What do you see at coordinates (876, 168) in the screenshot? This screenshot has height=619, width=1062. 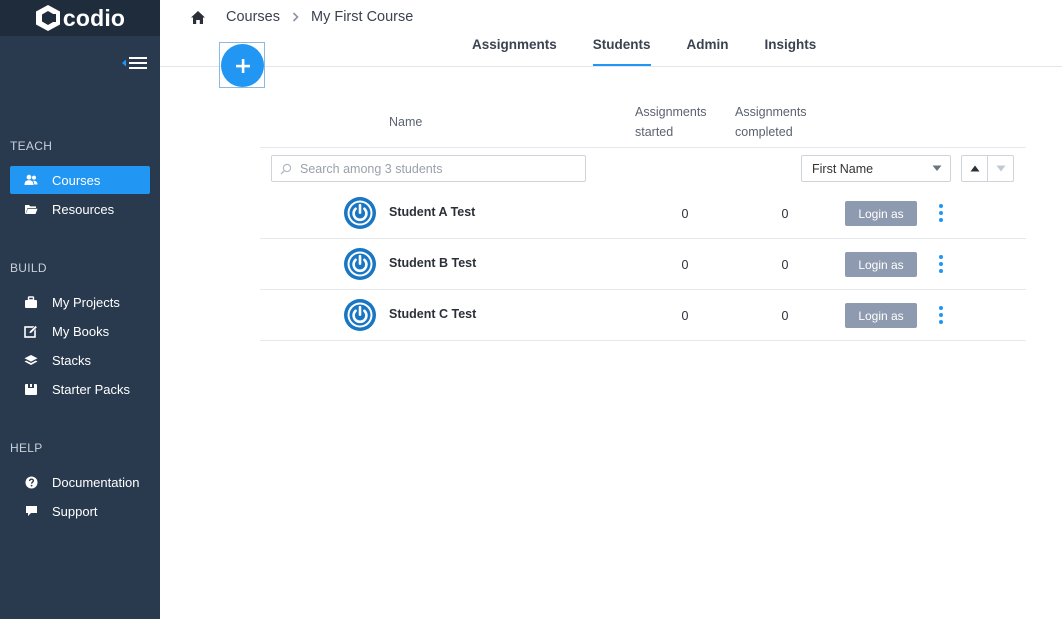 I see `sort-field-select: First Name` at bounding box center [876, 168].